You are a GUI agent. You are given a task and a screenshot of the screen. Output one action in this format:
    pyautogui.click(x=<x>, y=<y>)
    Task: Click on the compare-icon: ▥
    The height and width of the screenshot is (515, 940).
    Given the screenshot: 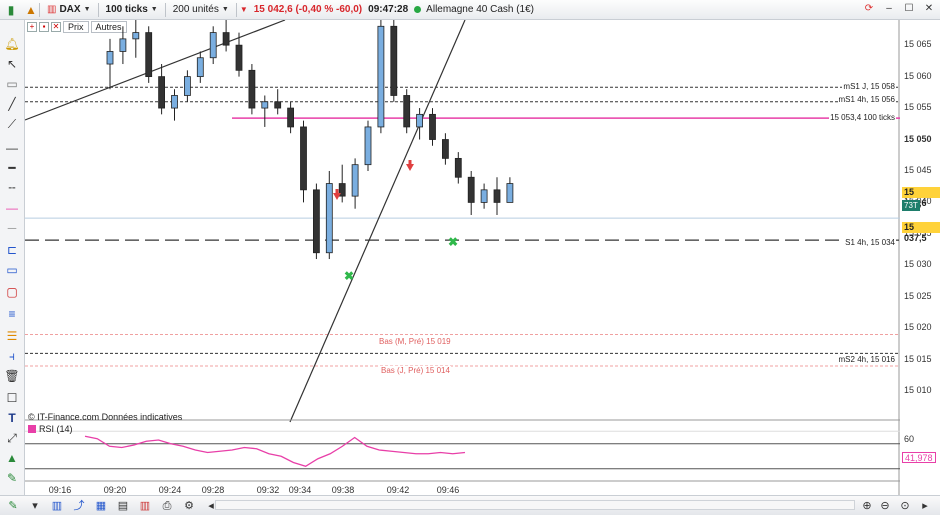 What is the action you would take?
    pyautogui.click(x=145, y=506)
    